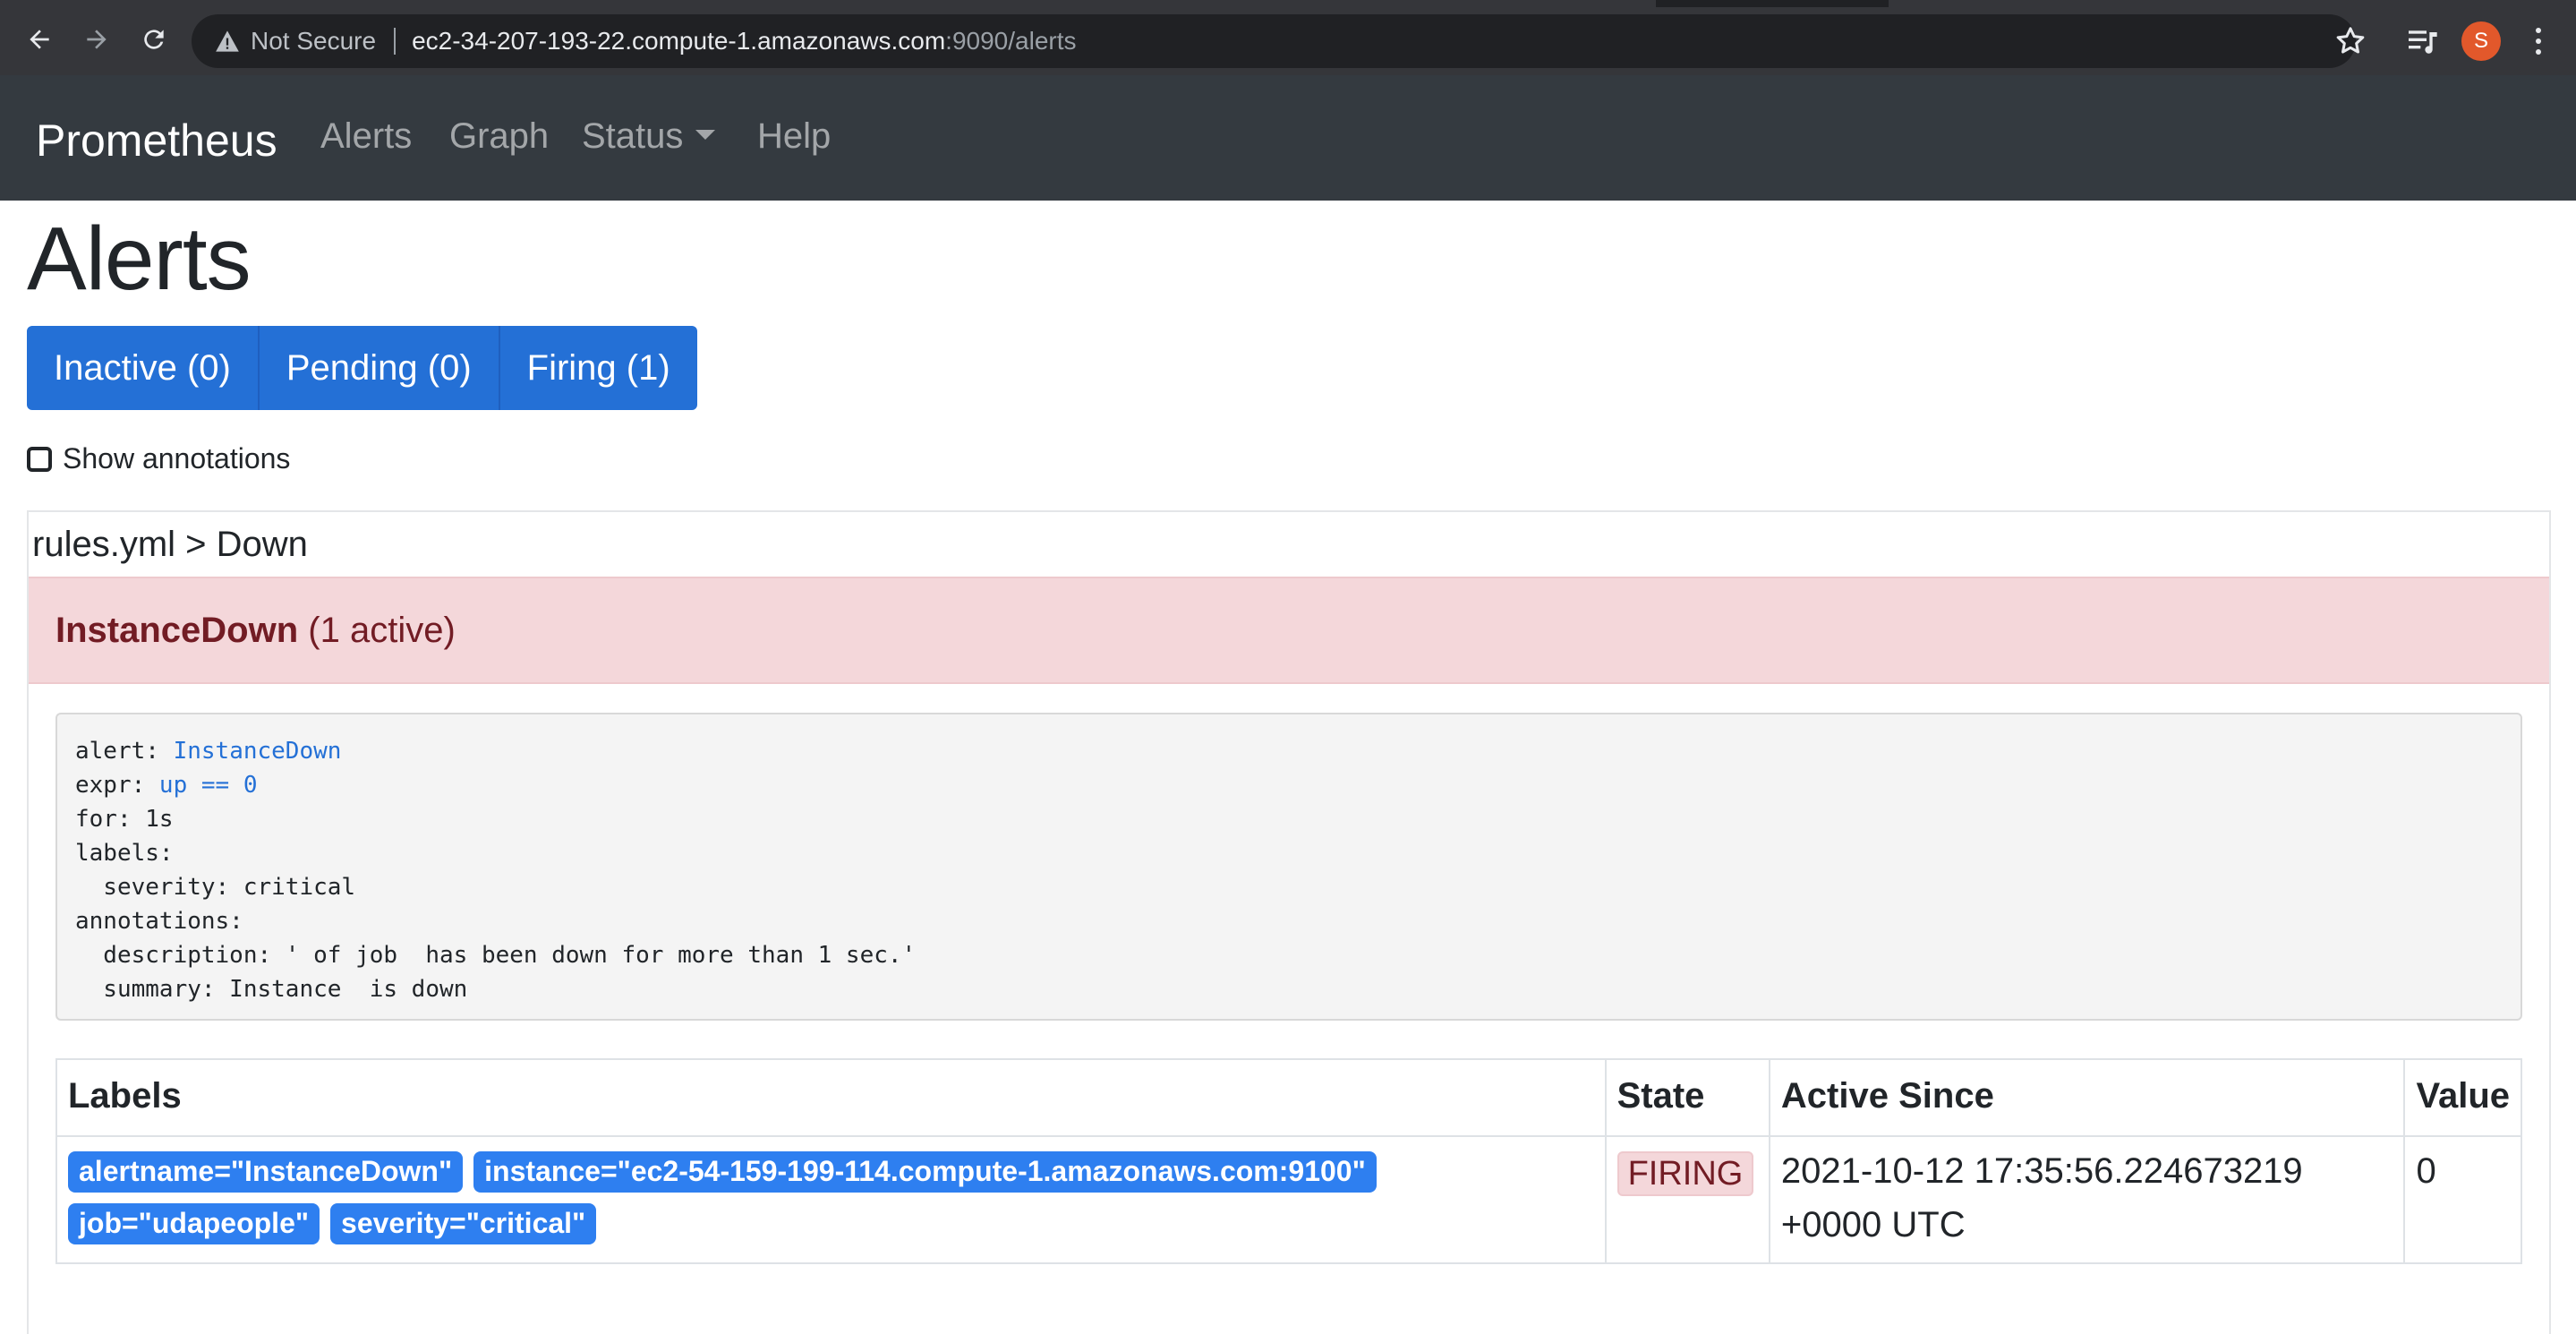 This screenshot has height=1334, width=2576. Describe the element at coordinates (271, 989) in the screenshot. I see `rule-line-summary: summary: Instance is down` at that location.